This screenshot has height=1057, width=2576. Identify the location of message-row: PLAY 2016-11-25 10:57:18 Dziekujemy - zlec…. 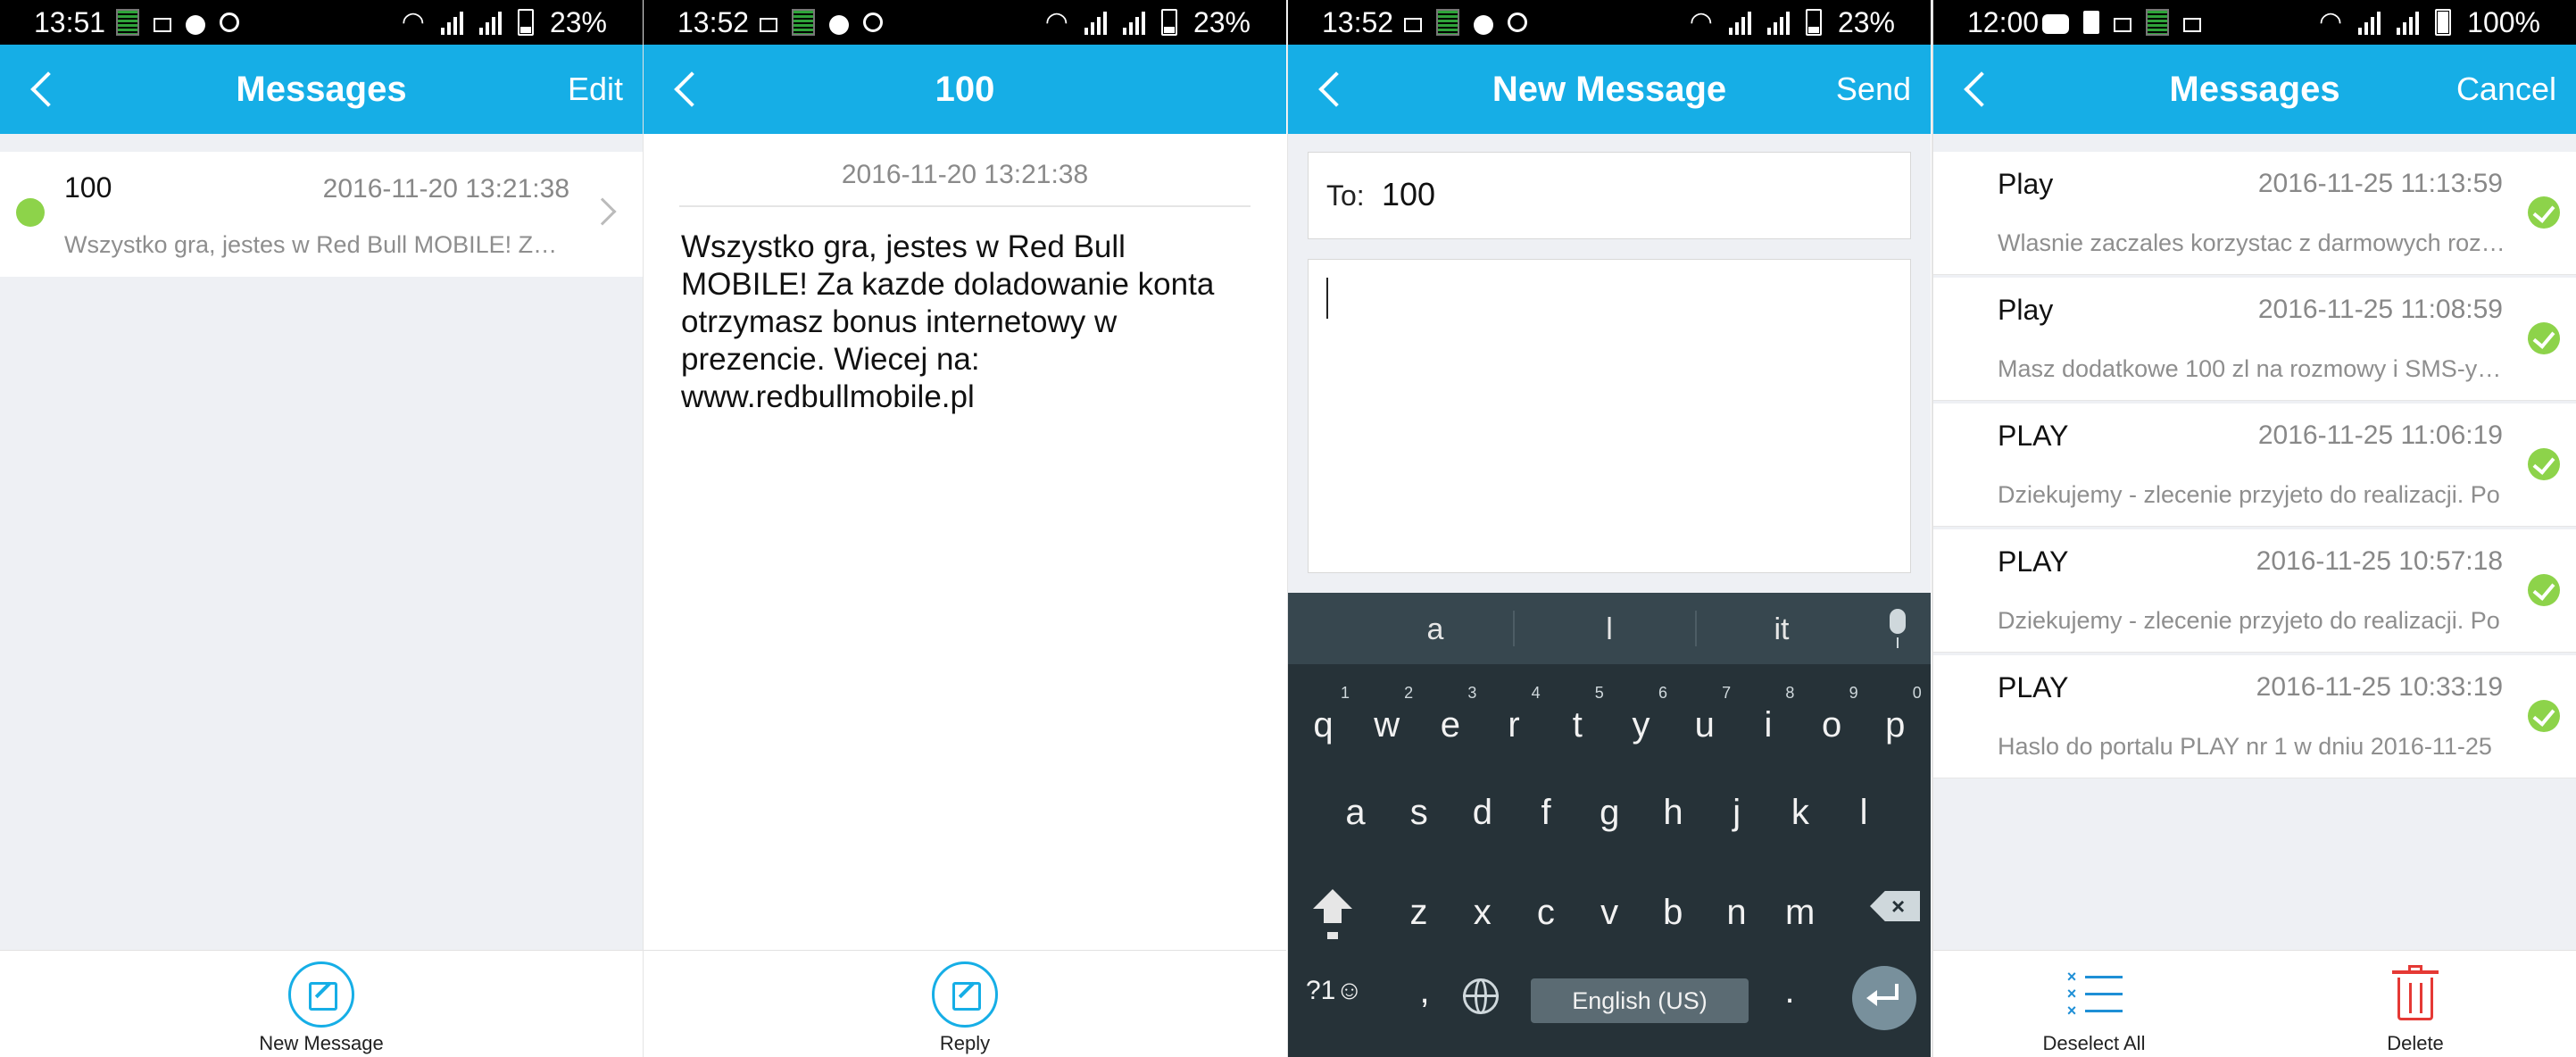
(2255, 591).